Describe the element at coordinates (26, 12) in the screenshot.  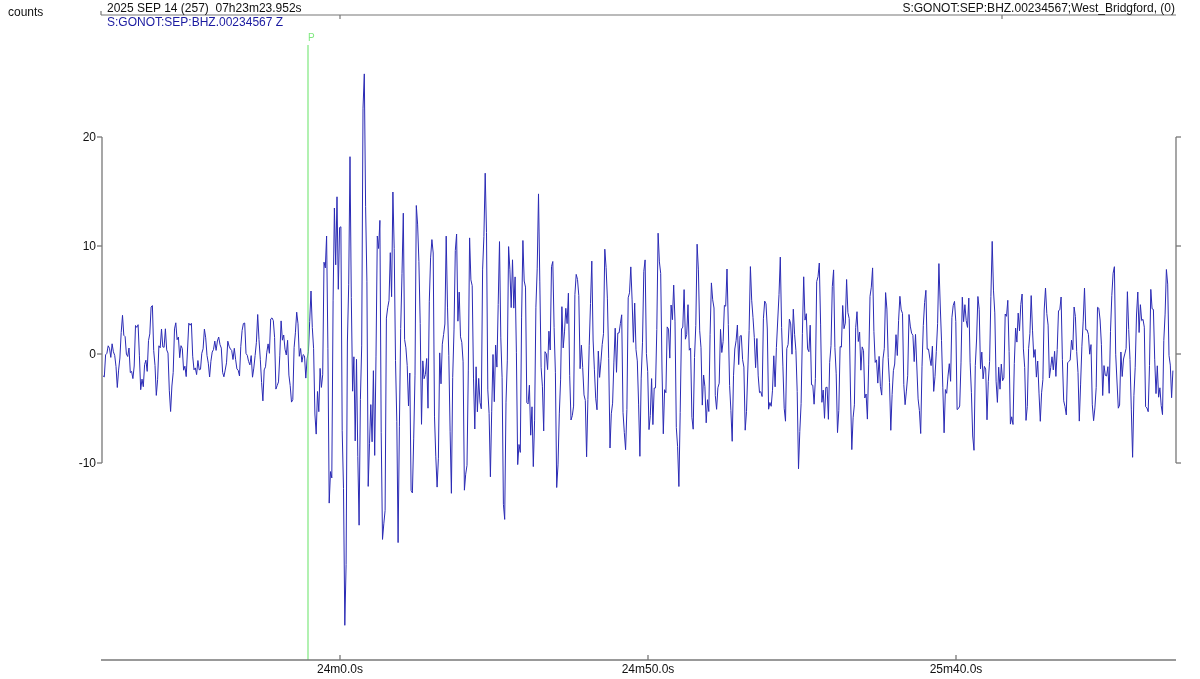
I see `y-axis-title: counts` at that location.